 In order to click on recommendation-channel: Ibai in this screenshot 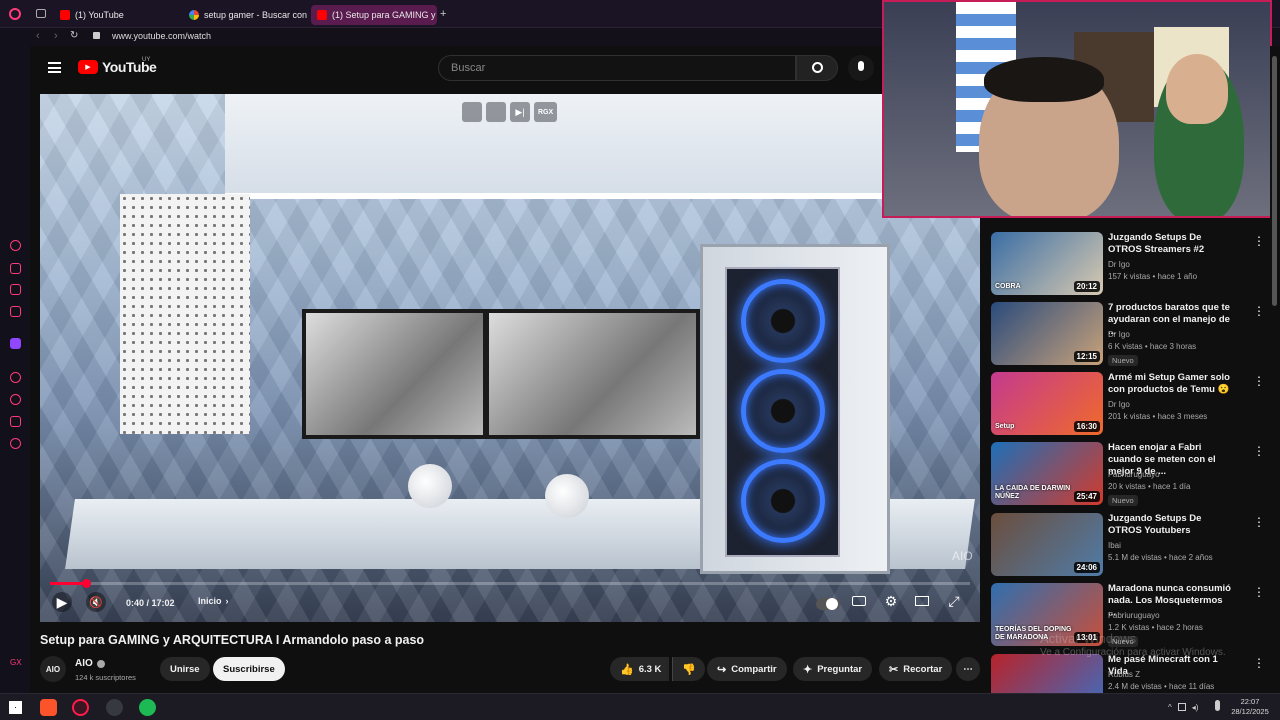, I will do `click(1114, 545)`.